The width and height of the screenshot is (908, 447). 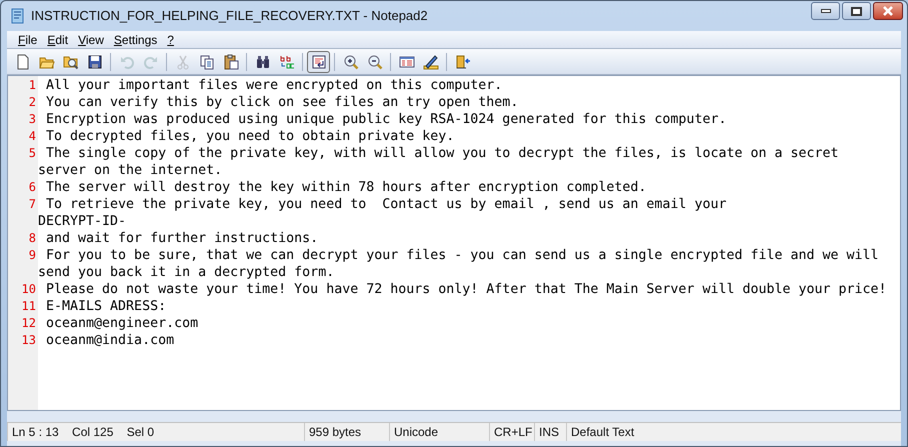 What do you see at coordinates (406, 62) in the screenshot?
I see `window-list-icon` at bounding box center [406, 62].